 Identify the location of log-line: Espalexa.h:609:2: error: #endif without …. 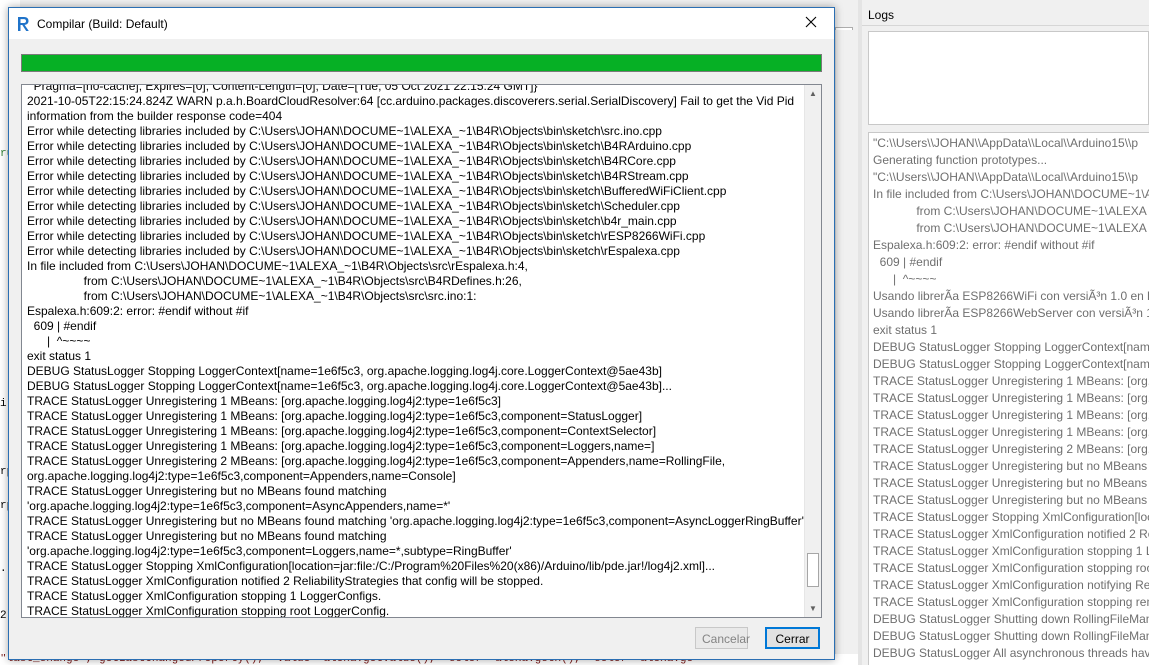
(138, 311).